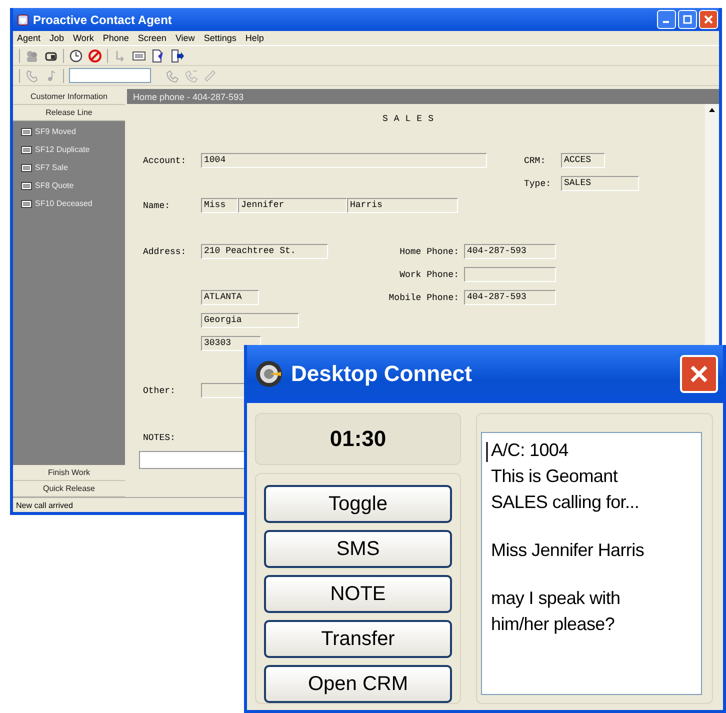 This screenshot has height=713, width=726. What do you see at coordinates (381, 374) in the screenshot?
I see `dialog-title: Desktop Connect` at bounding box center [381, 374].